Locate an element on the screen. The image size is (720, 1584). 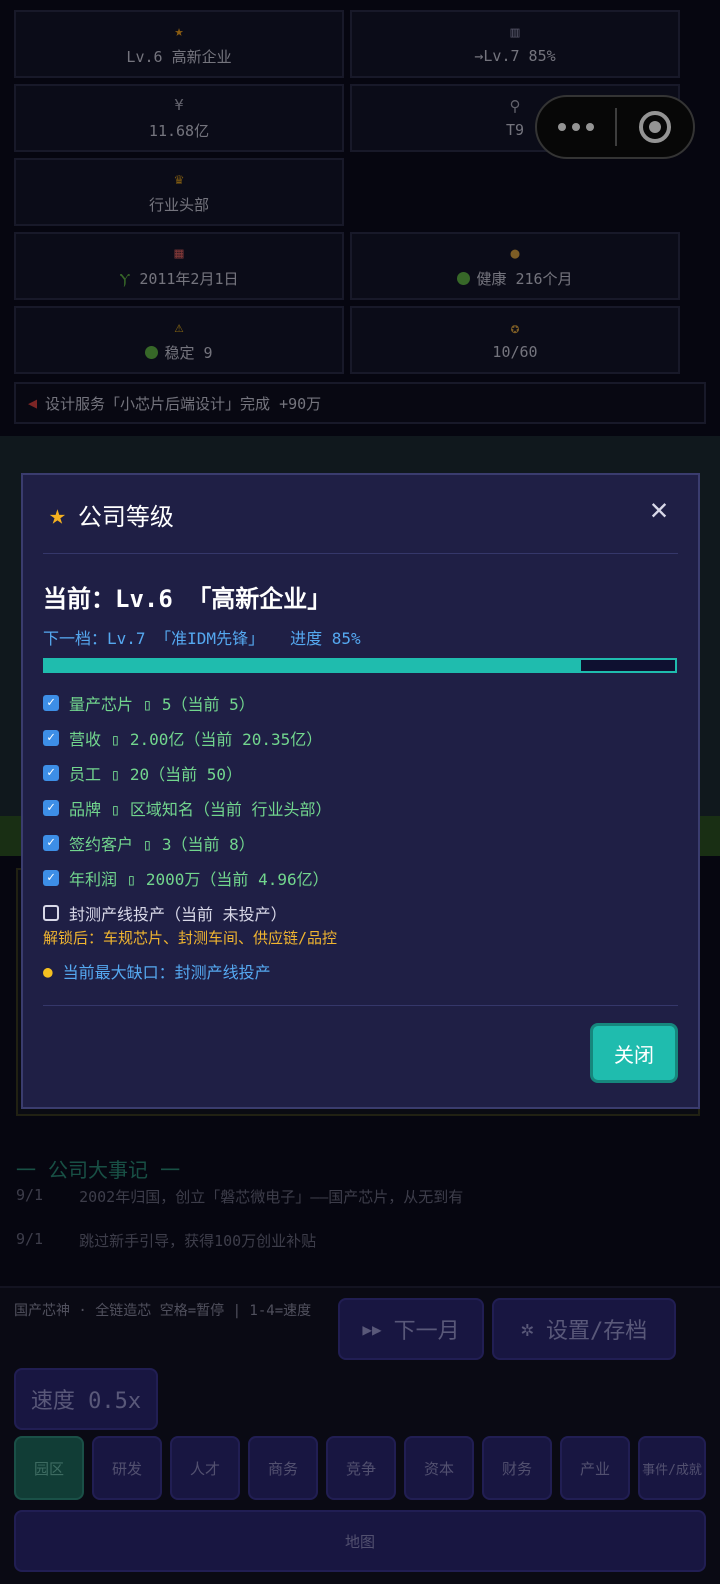
progress-bar-fill is located at coordinates (313, 665).